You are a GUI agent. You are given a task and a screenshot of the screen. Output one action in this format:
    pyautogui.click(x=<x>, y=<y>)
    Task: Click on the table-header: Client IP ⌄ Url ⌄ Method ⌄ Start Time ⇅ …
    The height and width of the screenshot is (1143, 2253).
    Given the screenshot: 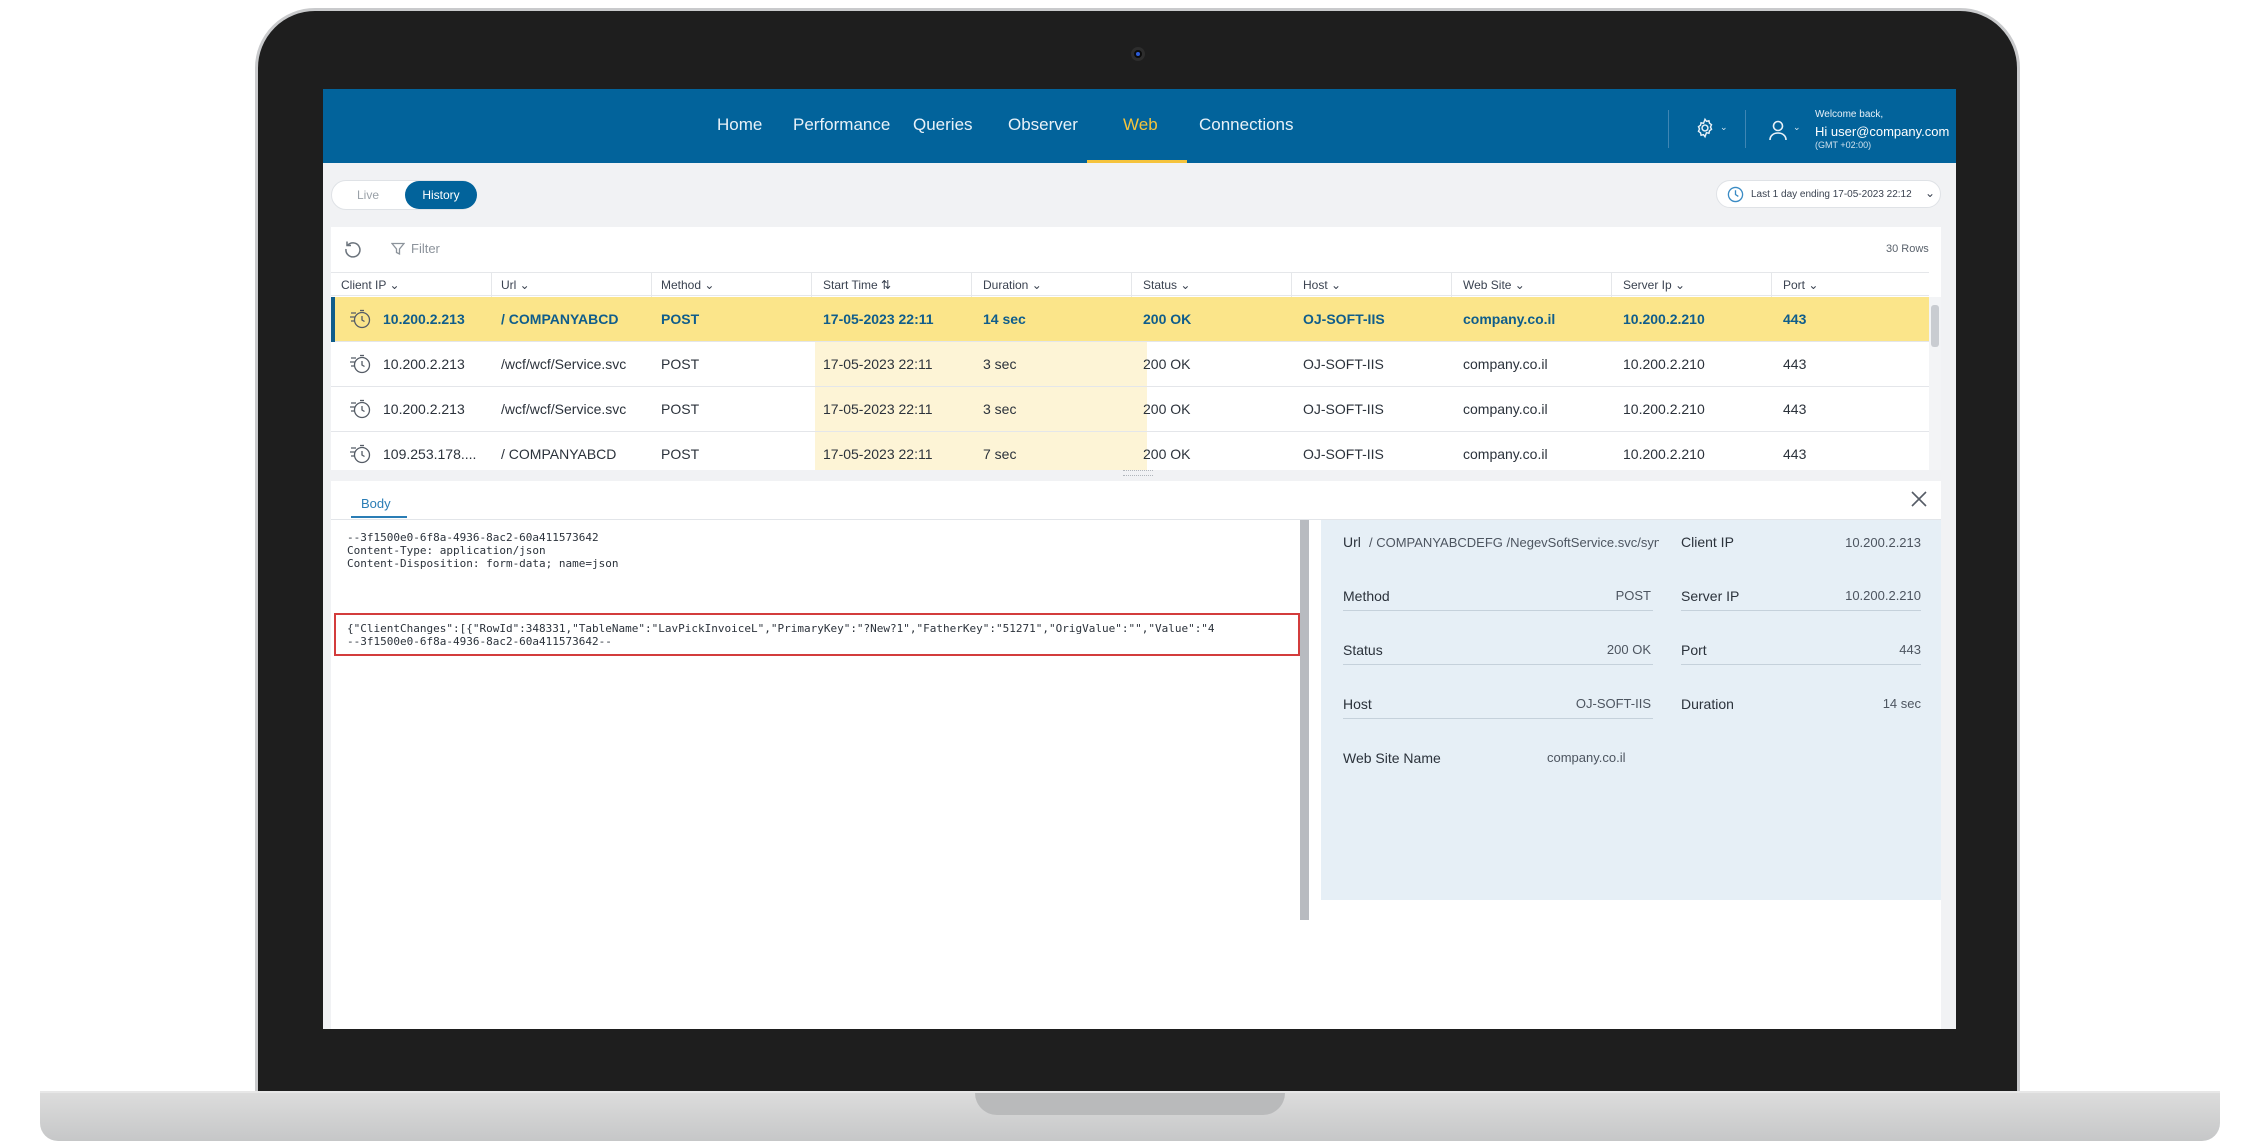 What is the action you would take?
    pyautogui.click(x=1130, y=284)
    